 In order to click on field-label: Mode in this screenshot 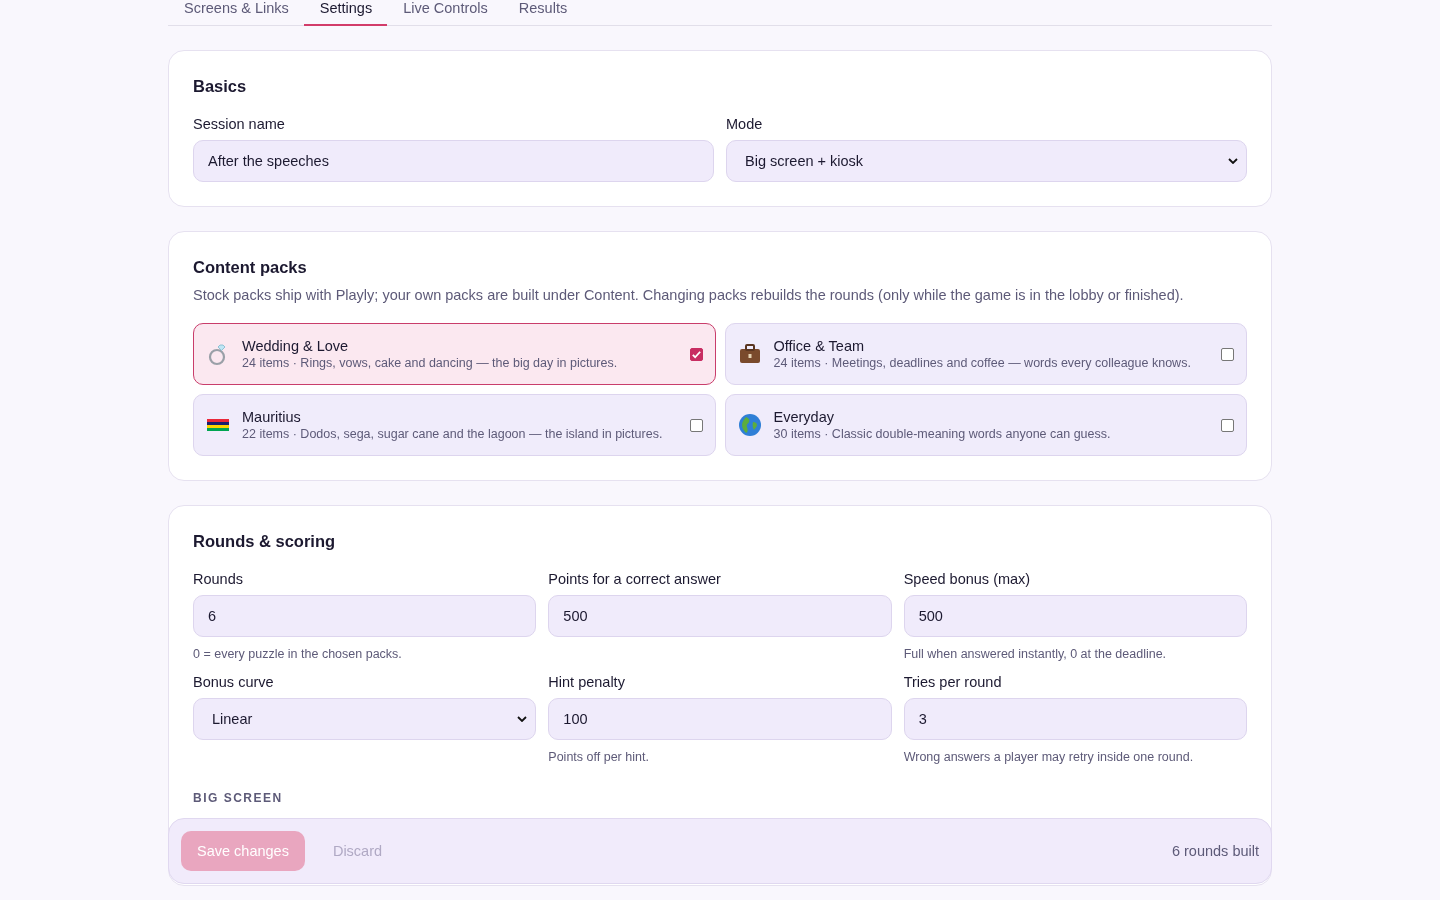, I will do `click(745, 124)`.